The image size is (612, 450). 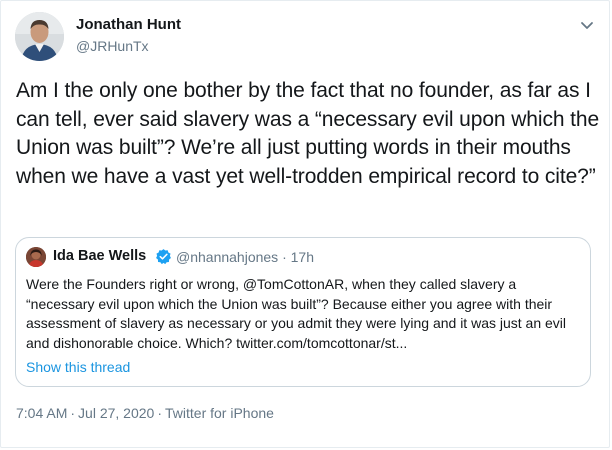 What do you see at coordinates (116, 413) in the screenshot?
I see `tweet-date: Jul 27, 2020` at bounding box center [116, 413].